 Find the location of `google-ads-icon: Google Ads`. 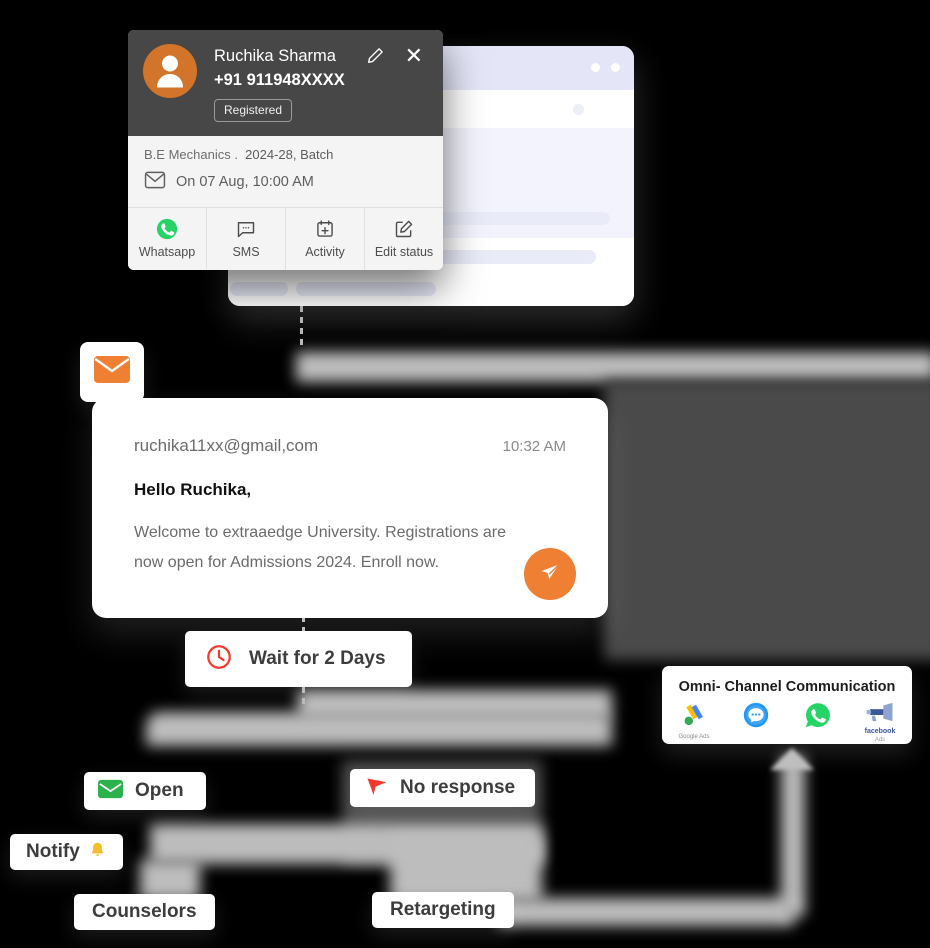

google-ads-icon: Google Ads is located at coordinates (694, 721).